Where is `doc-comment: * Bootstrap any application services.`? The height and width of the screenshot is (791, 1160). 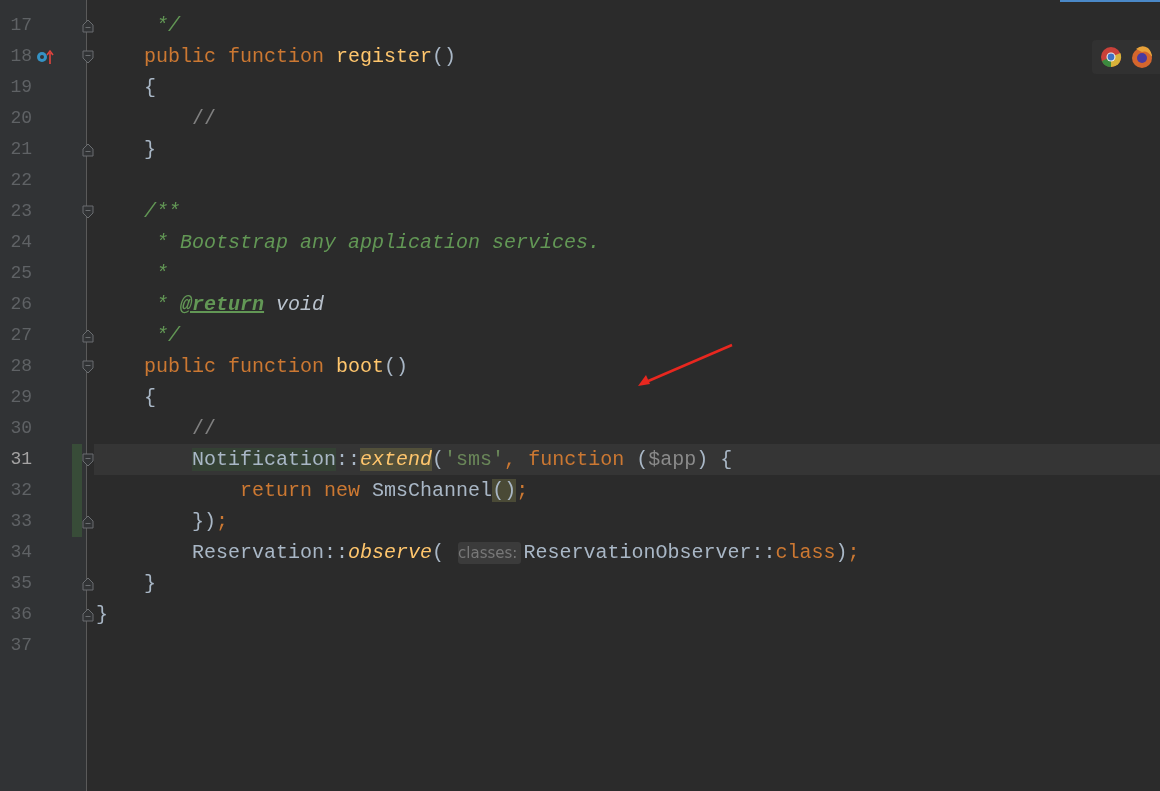
doc-comment: * Bootstrap any application services. is located at coordinates (378, 242).